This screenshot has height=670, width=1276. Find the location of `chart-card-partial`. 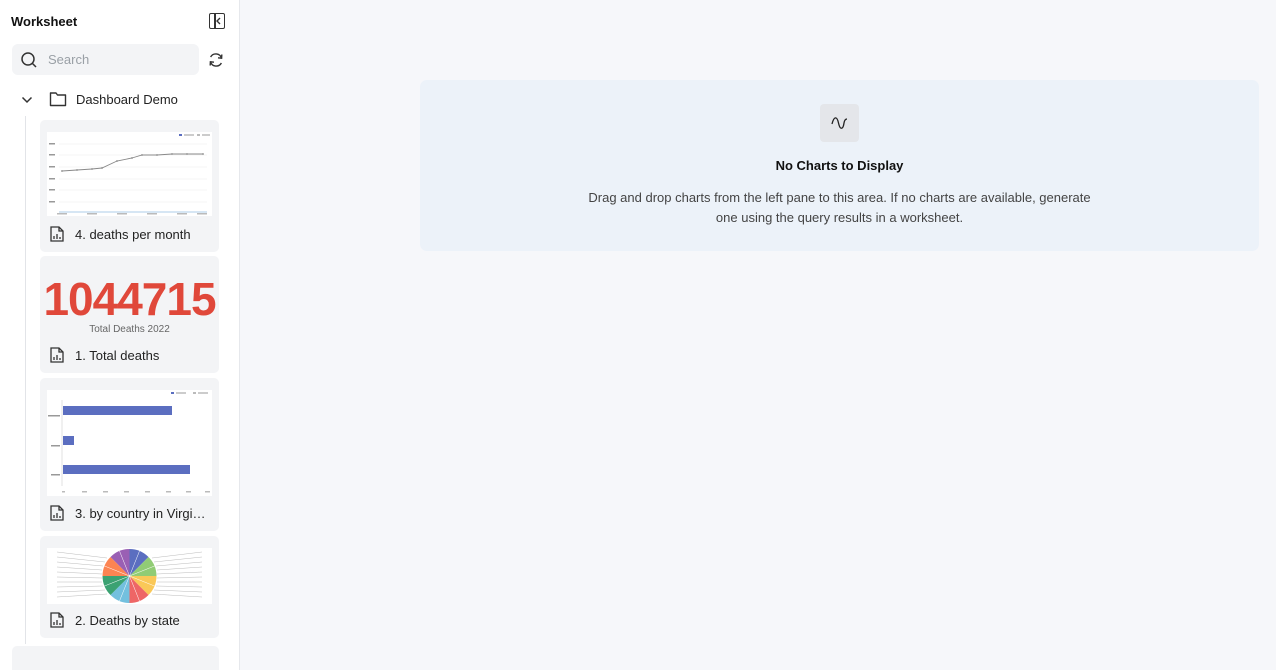

chart-card-partial is located at coordinates (115, 658).